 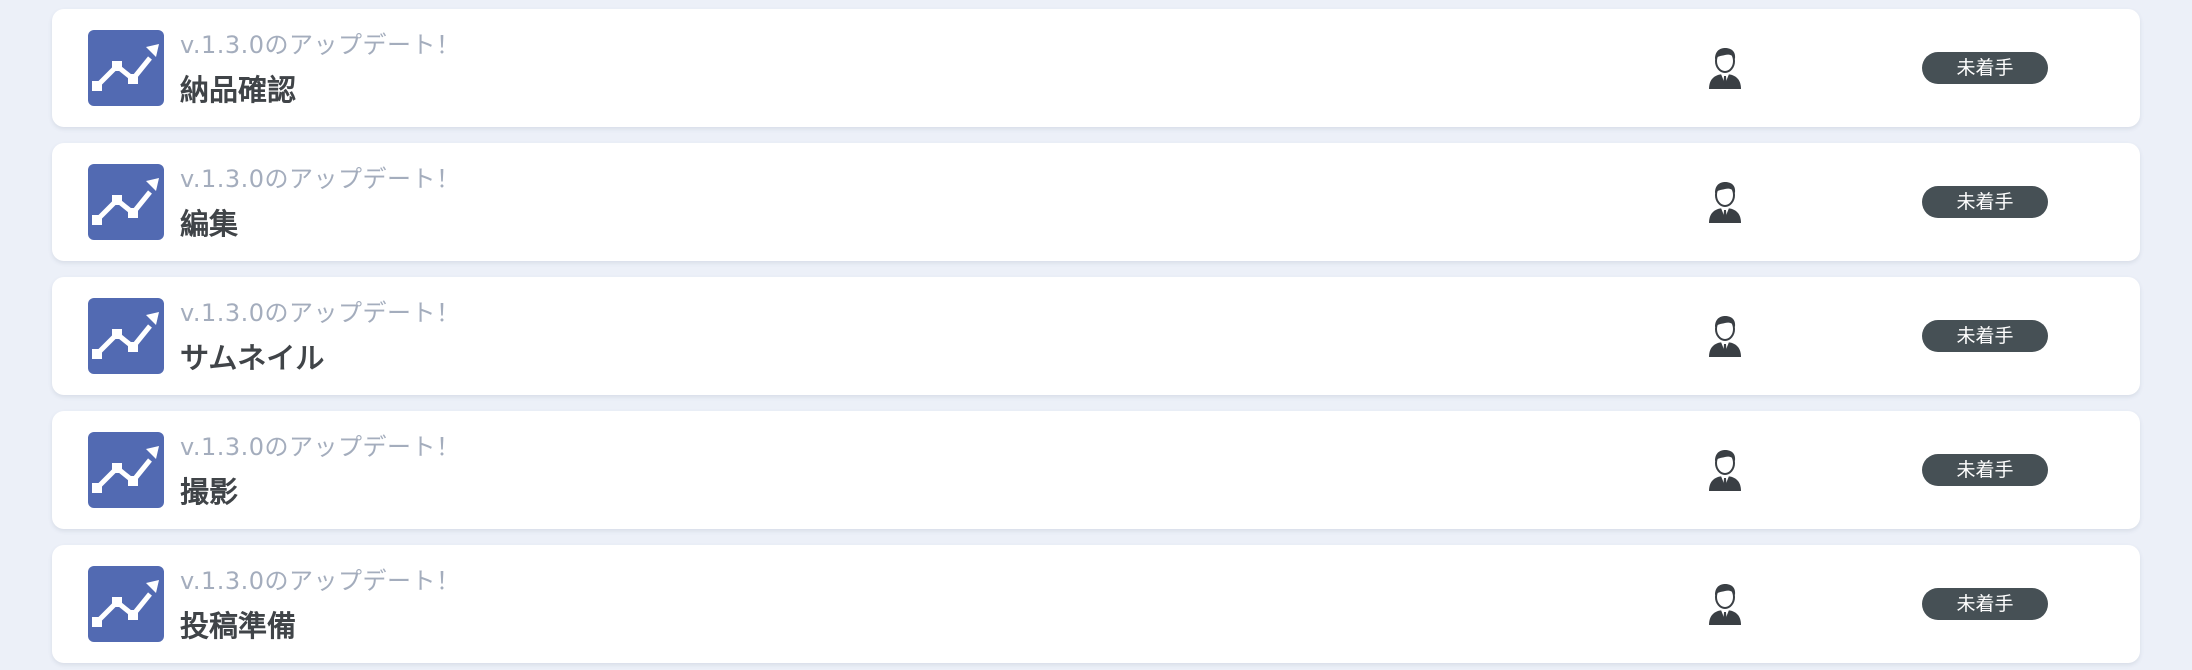 What do you see at coordinates (238, 626) in the screenshot?
I see `task-title: 投稿準備` at bounding box center [238, 626].